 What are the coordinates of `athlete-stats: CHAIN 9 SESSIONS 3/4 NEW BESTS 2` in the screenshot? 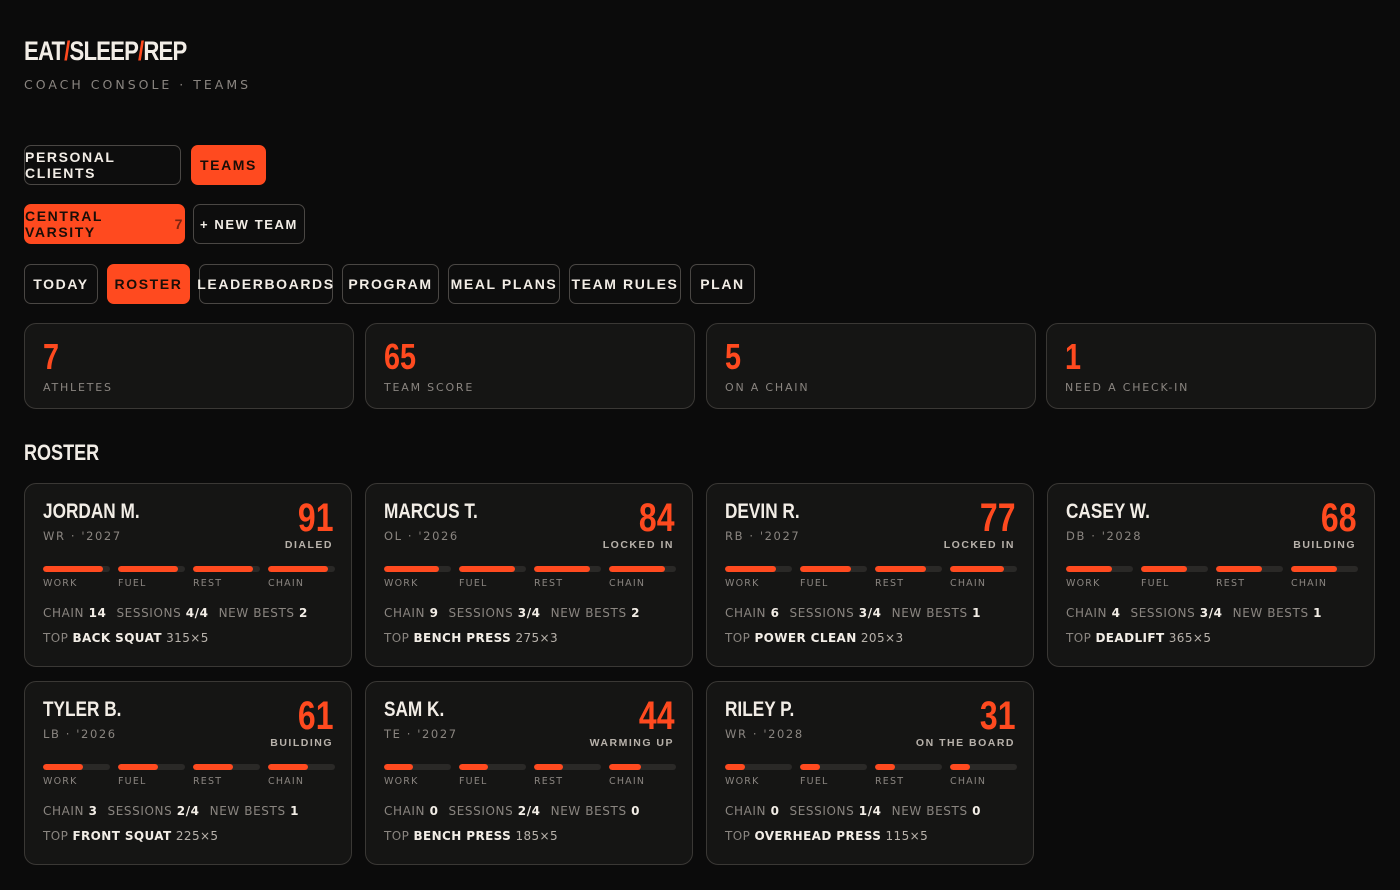 It's located at (517, 613).